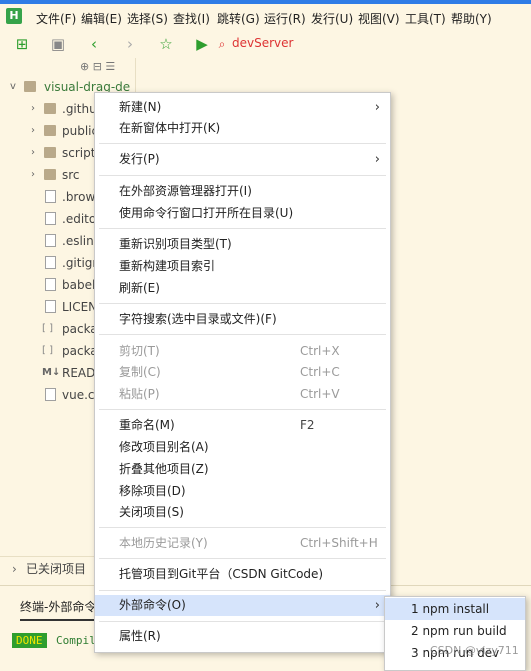  I want to click on shortcut-label: Ctrl+Shift+H, so click(339, 543).